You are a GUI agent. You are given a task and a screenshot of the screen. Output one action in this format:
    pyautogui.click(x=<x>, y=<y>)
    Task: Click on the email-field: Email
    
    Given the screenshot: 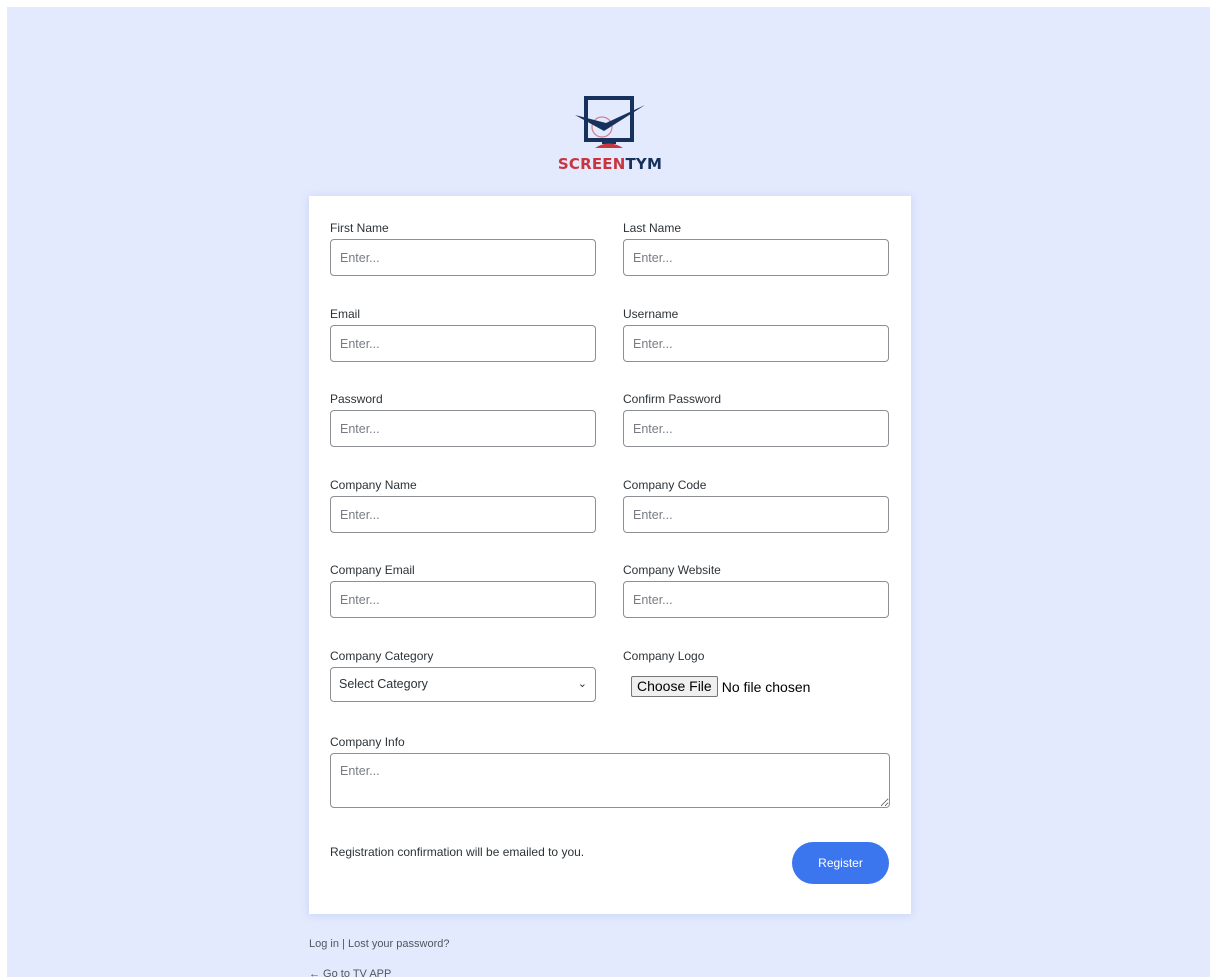 What is the action you would take?
    pyautogui.click(x=463, y=334)
    